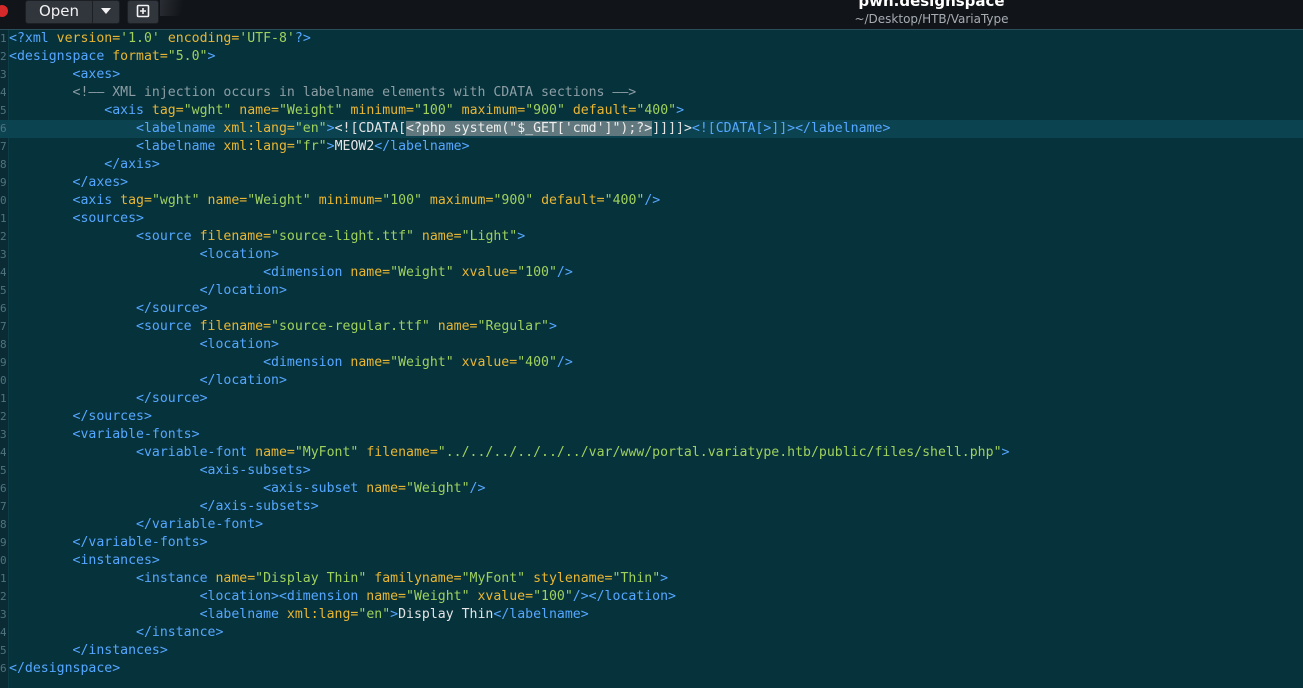  Describe the element at coordinates (651, 651) in the screenshot. I see `code-line: 5 </instances>` at that location.